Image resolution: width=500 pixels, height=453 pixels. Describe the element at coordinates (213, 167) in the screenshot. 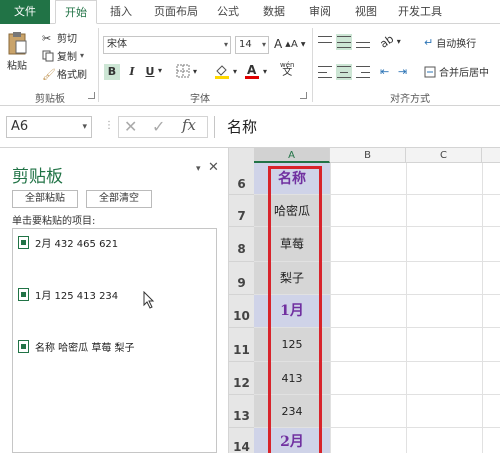

I see `close-icon: ✕` at that location.